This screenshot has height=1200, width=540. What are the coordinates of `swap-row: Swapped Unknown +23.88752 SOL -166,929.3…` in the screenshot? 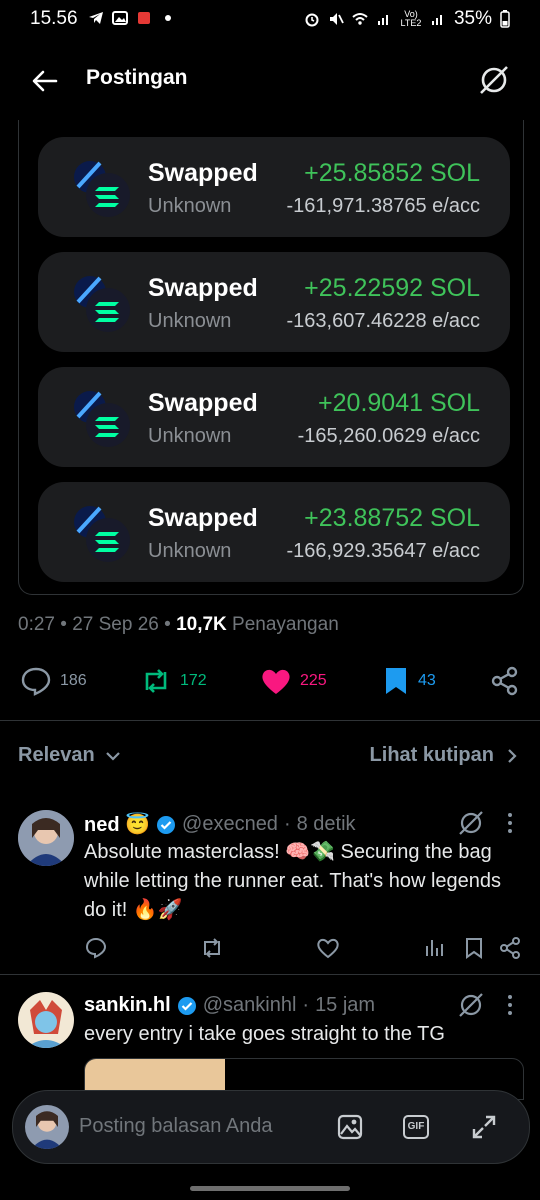 It's located at (274, 532).